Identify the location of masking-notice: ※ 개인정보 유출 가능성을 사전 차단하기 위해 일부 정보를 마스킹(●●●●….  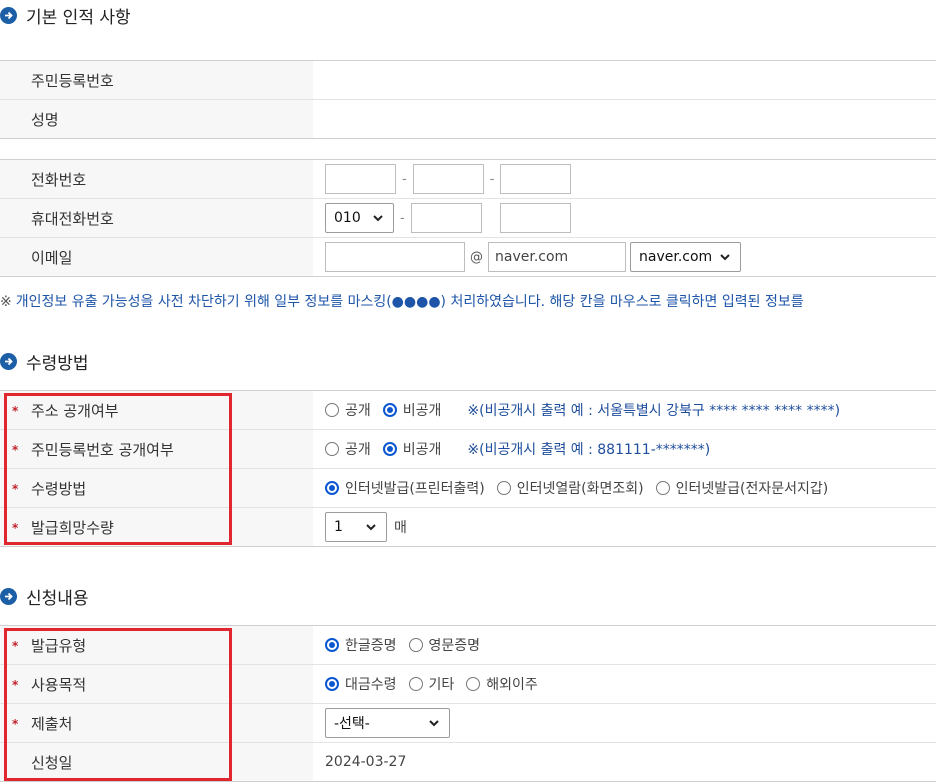
(468, 301).